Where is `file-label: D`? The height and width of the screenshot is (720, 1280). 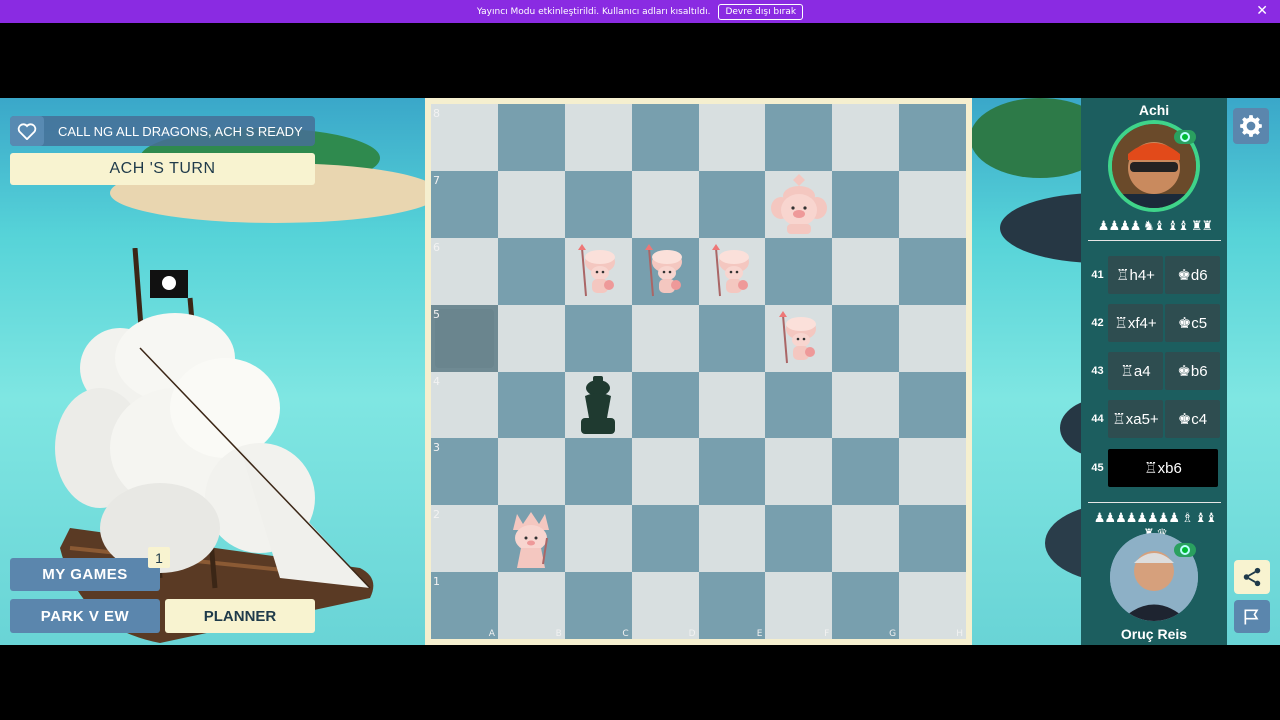
file-label: D is located at coordinates (692, 634).